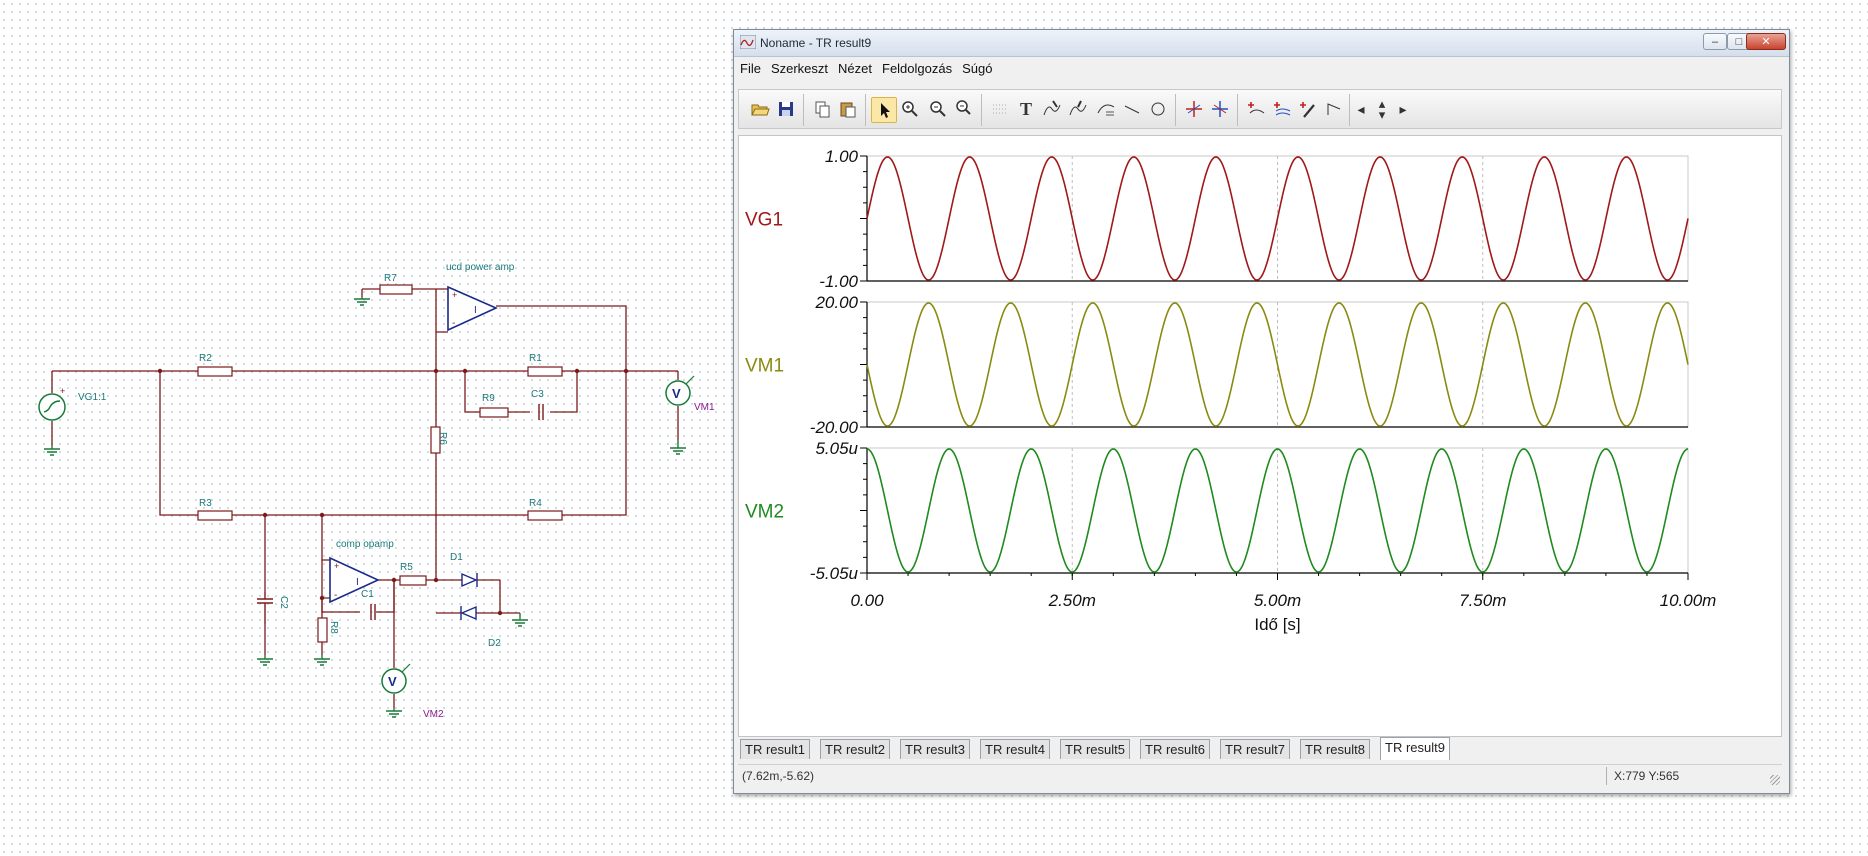  I want to click on paste-icon, so click(848, 110).